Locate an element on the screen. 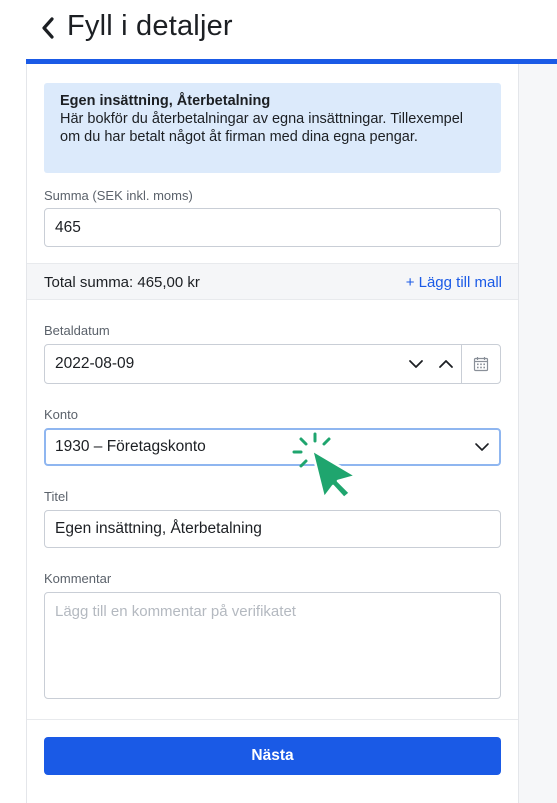 The height and width of the screenshot is (803, 557). account-label: Konto is located at coordinates (61, 414).